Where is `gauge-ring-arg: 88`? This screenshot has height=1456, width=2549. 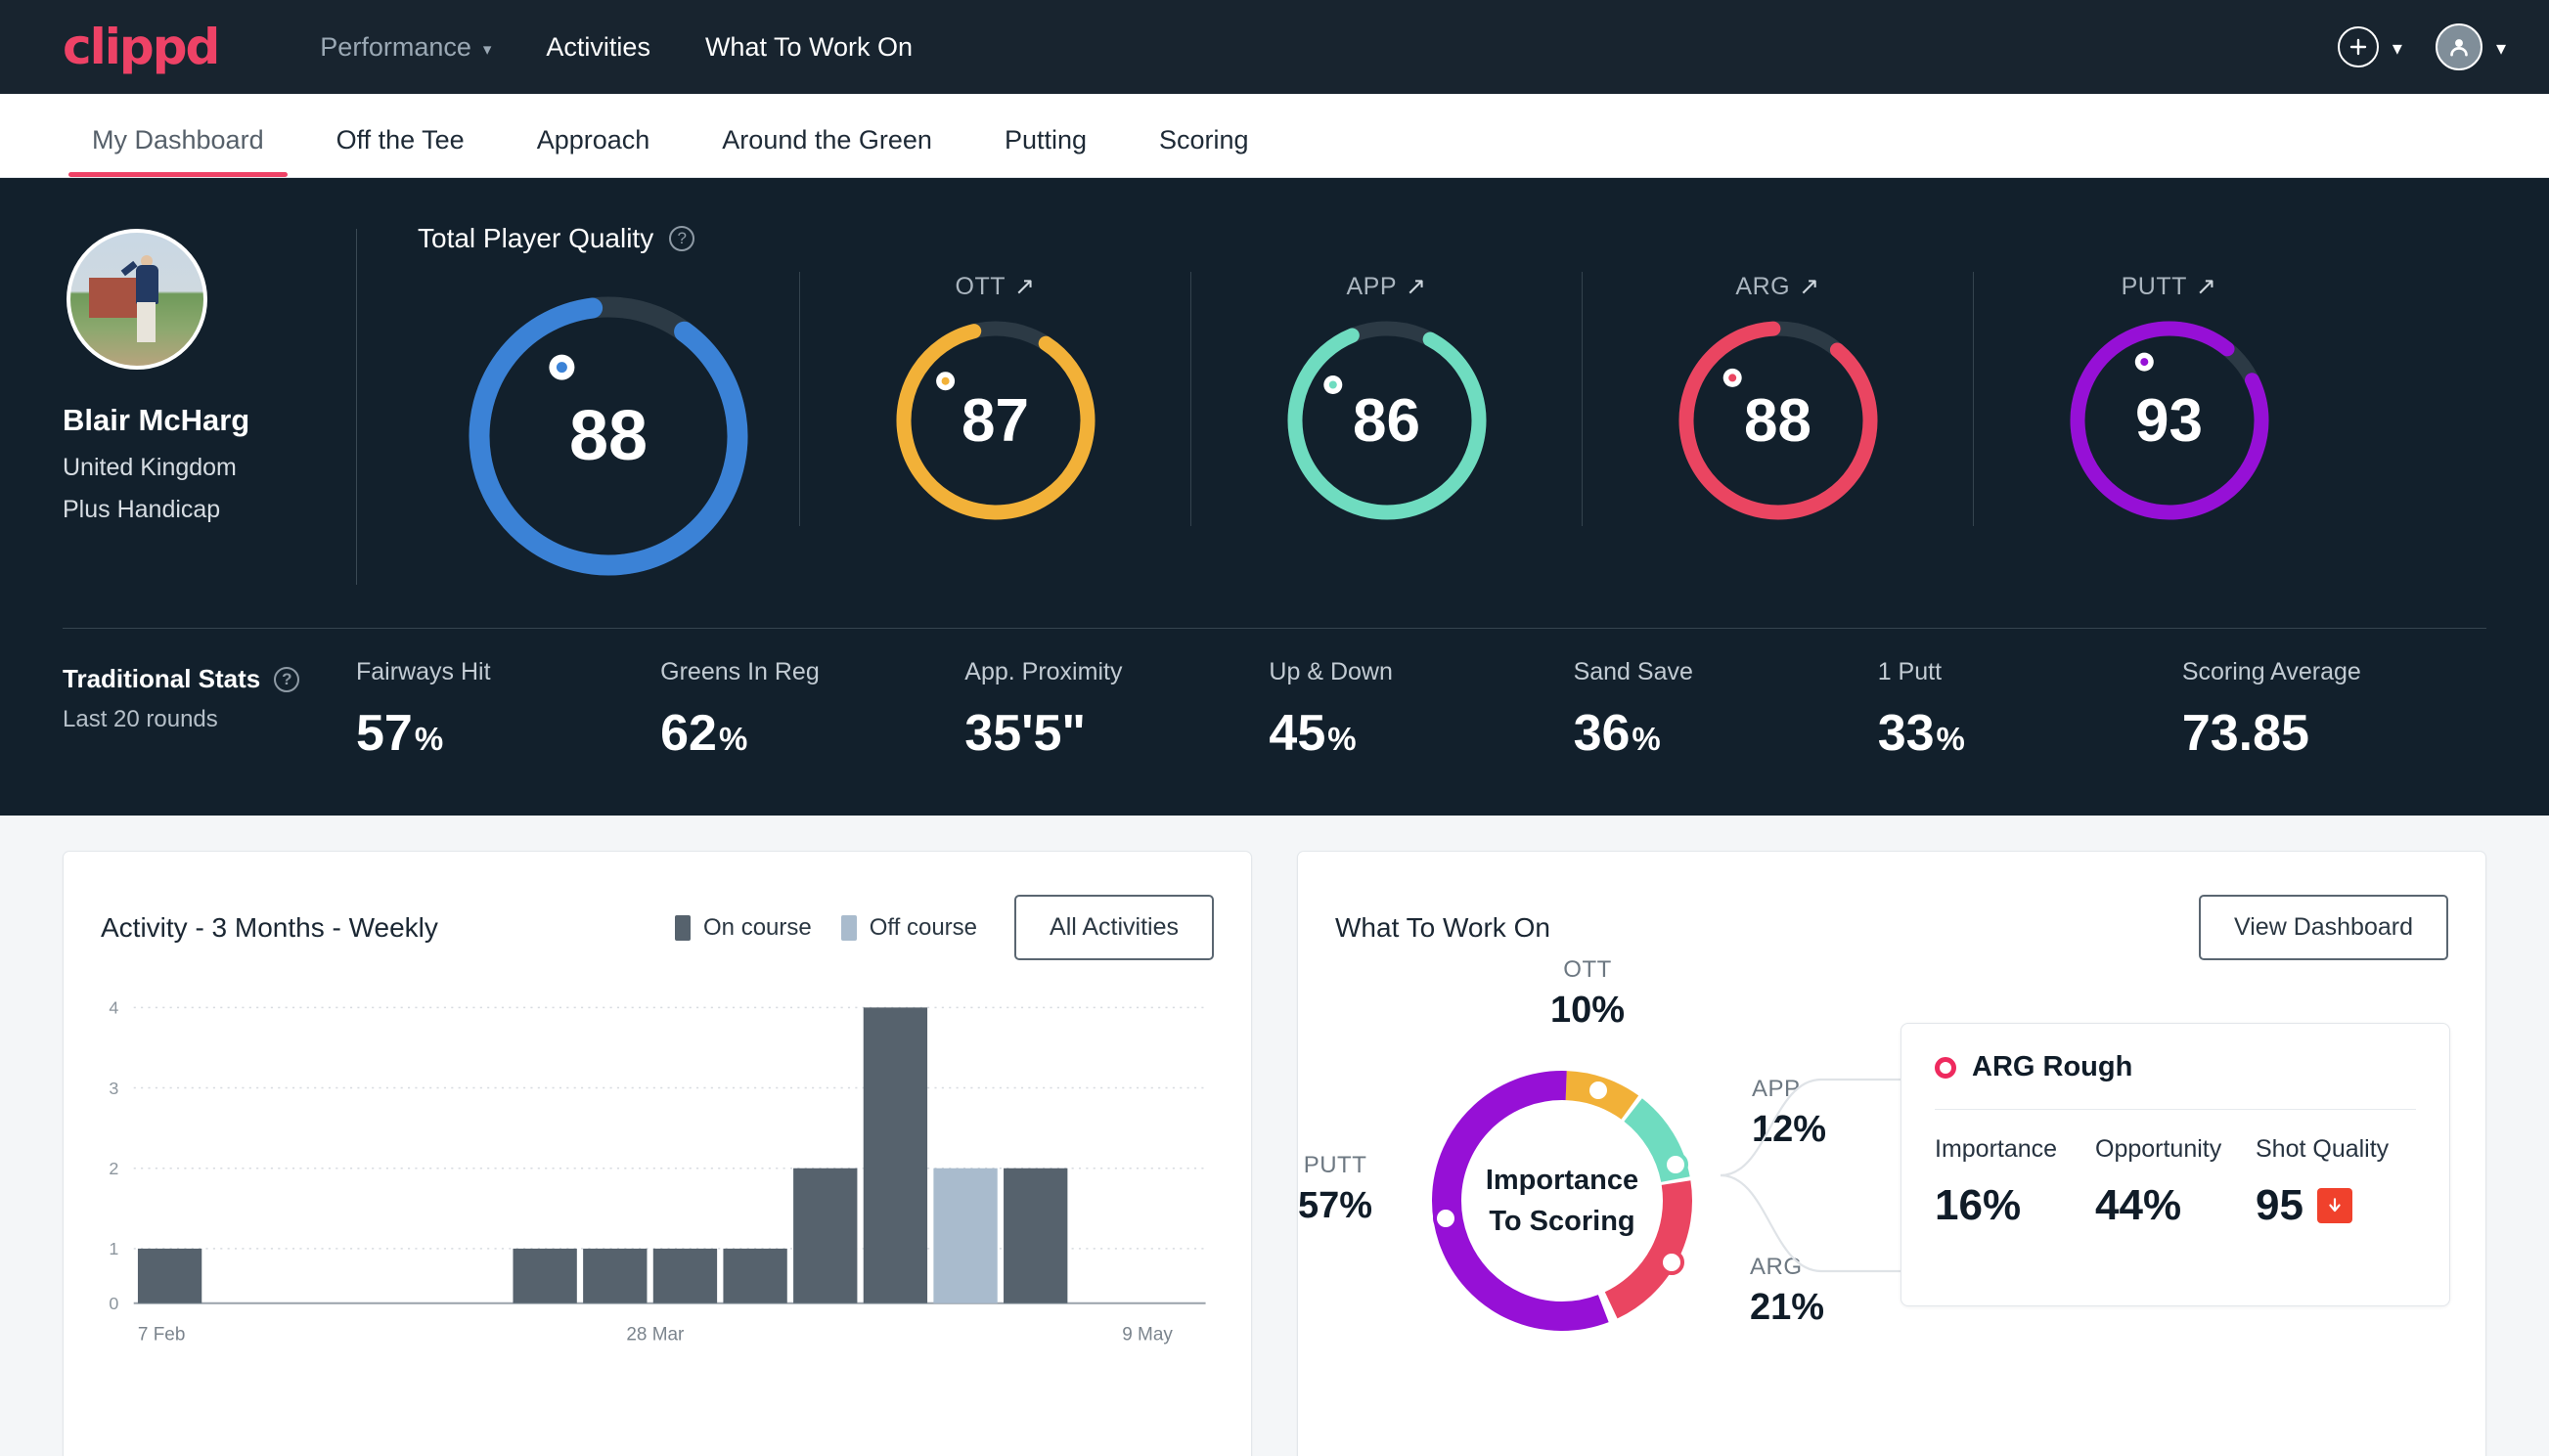
gauge-ring-arg: 88 is located at coordinates (1779, 420).